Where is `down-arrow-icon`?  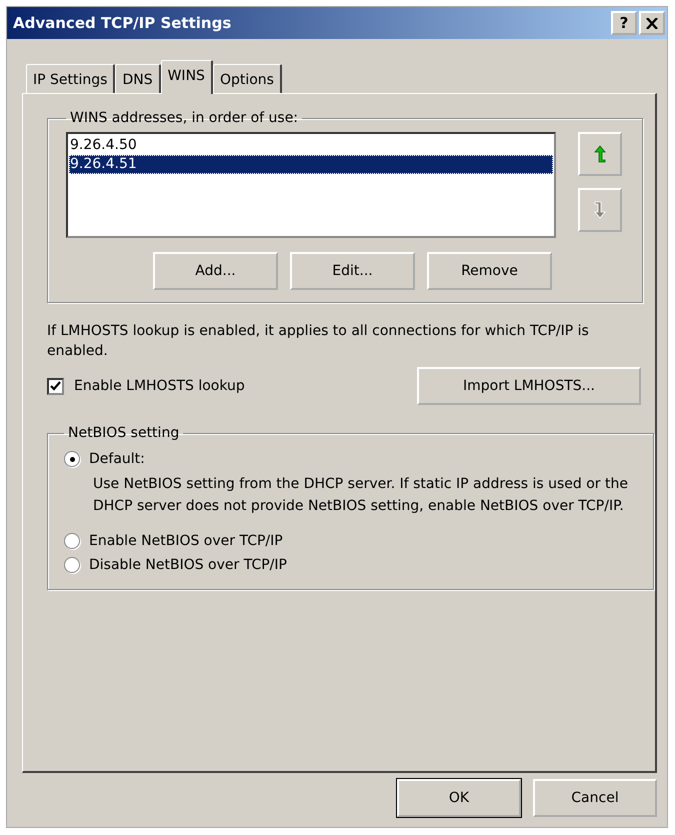
down-arrow-icon is located at coordinates (600, 210).